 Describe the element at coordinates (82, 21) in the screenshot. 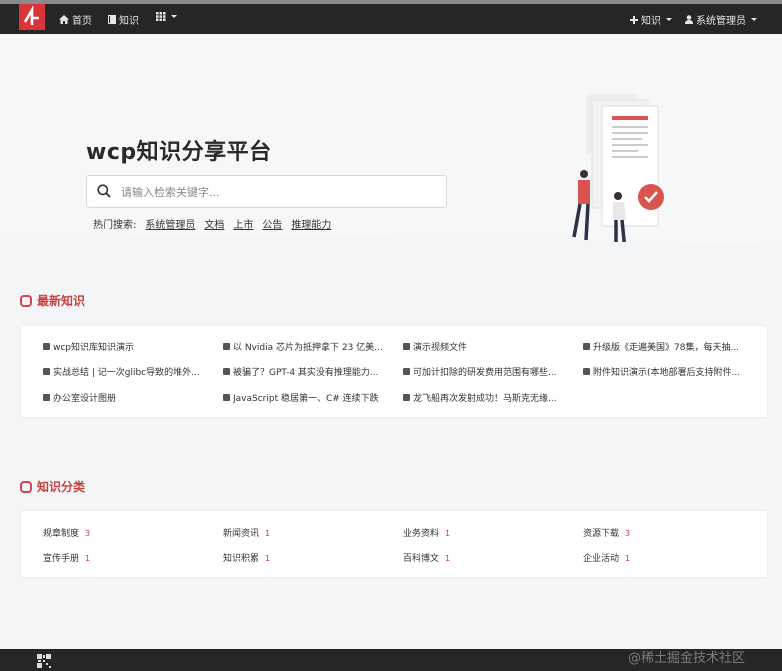

I see `nav-home-label: 首页` at that location.